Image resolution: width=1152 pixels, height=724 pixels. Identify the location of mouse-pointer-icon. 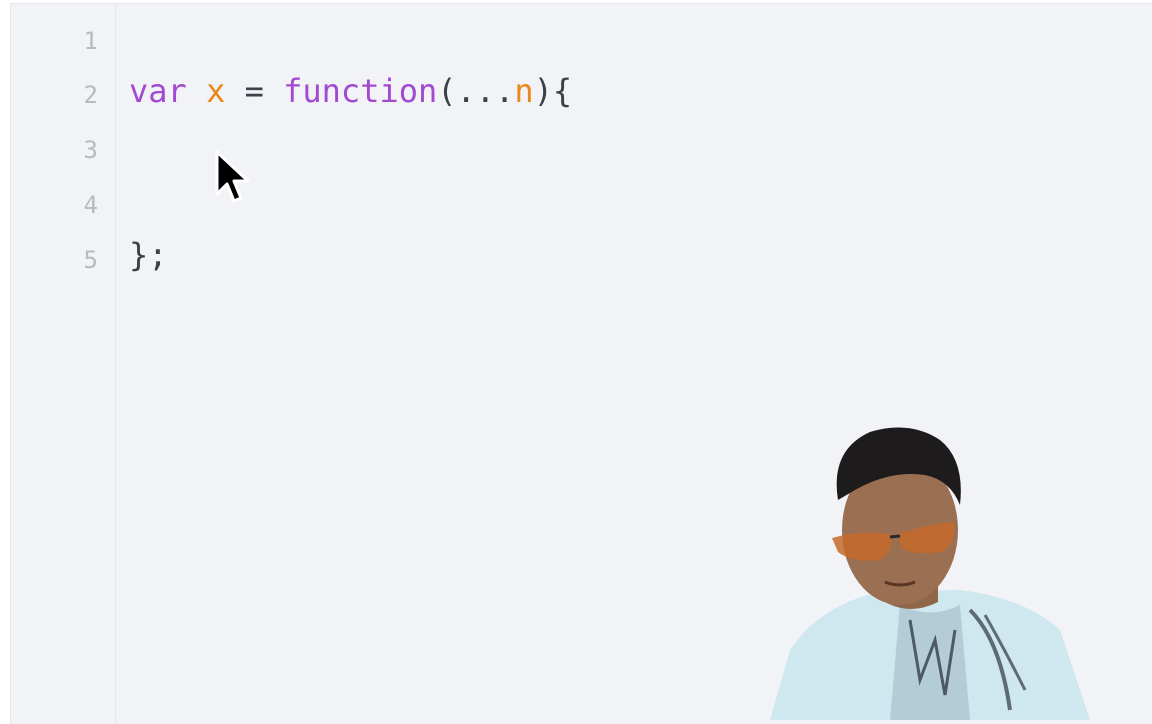
(232, 176).